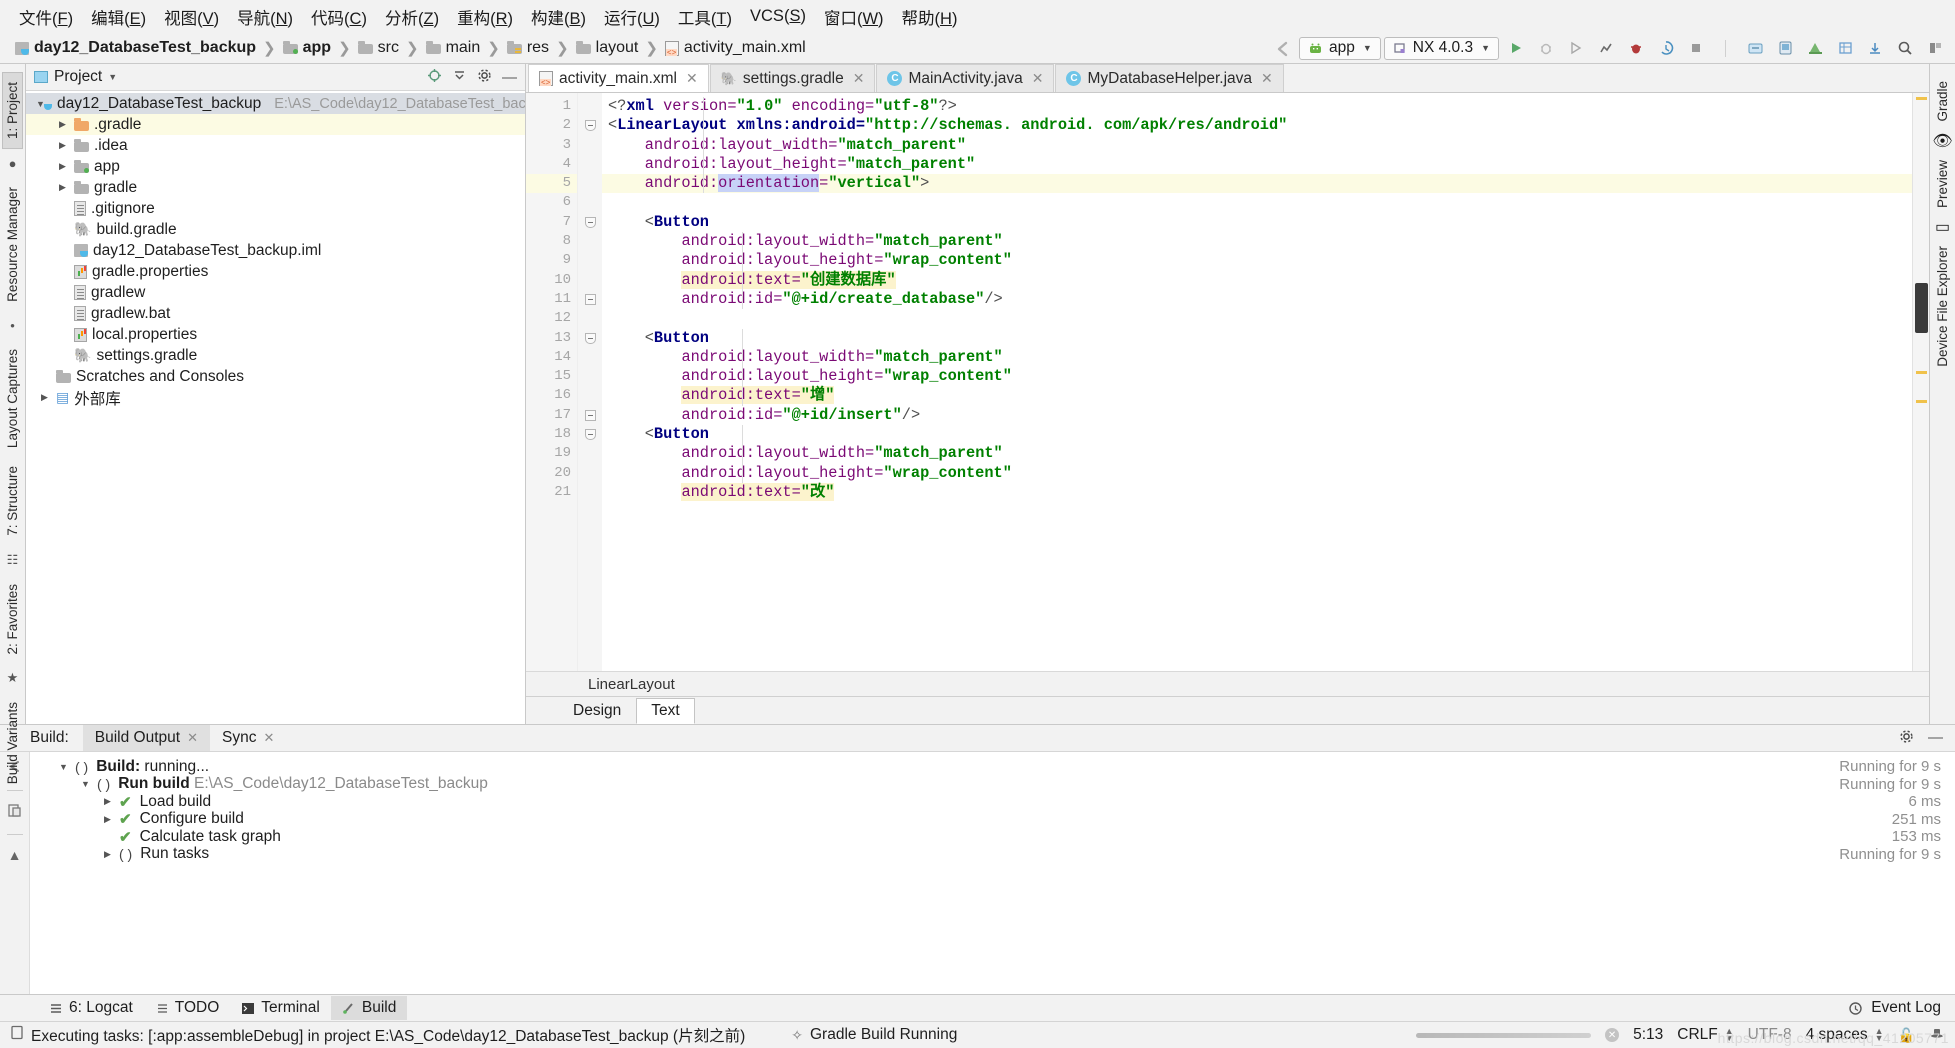 The width and height of the screenshot is (1955, 1048). Describe the element at coordinates (15, 812) in the screenshot. I see `expand-console-icon` at that location.